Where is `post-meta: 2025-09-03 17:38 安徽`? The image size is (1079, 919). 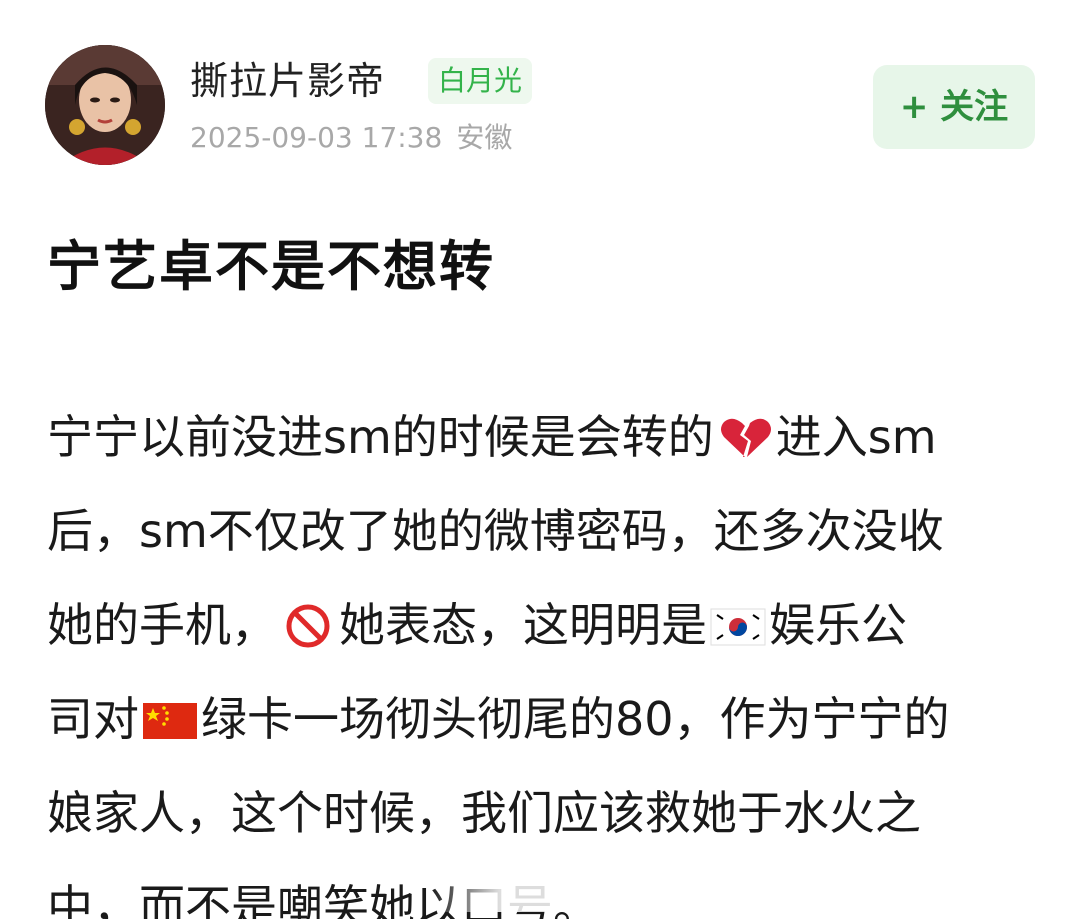 post-meta: 2025-09-03 17:38 安徽 is located at coordinates (351, 138).